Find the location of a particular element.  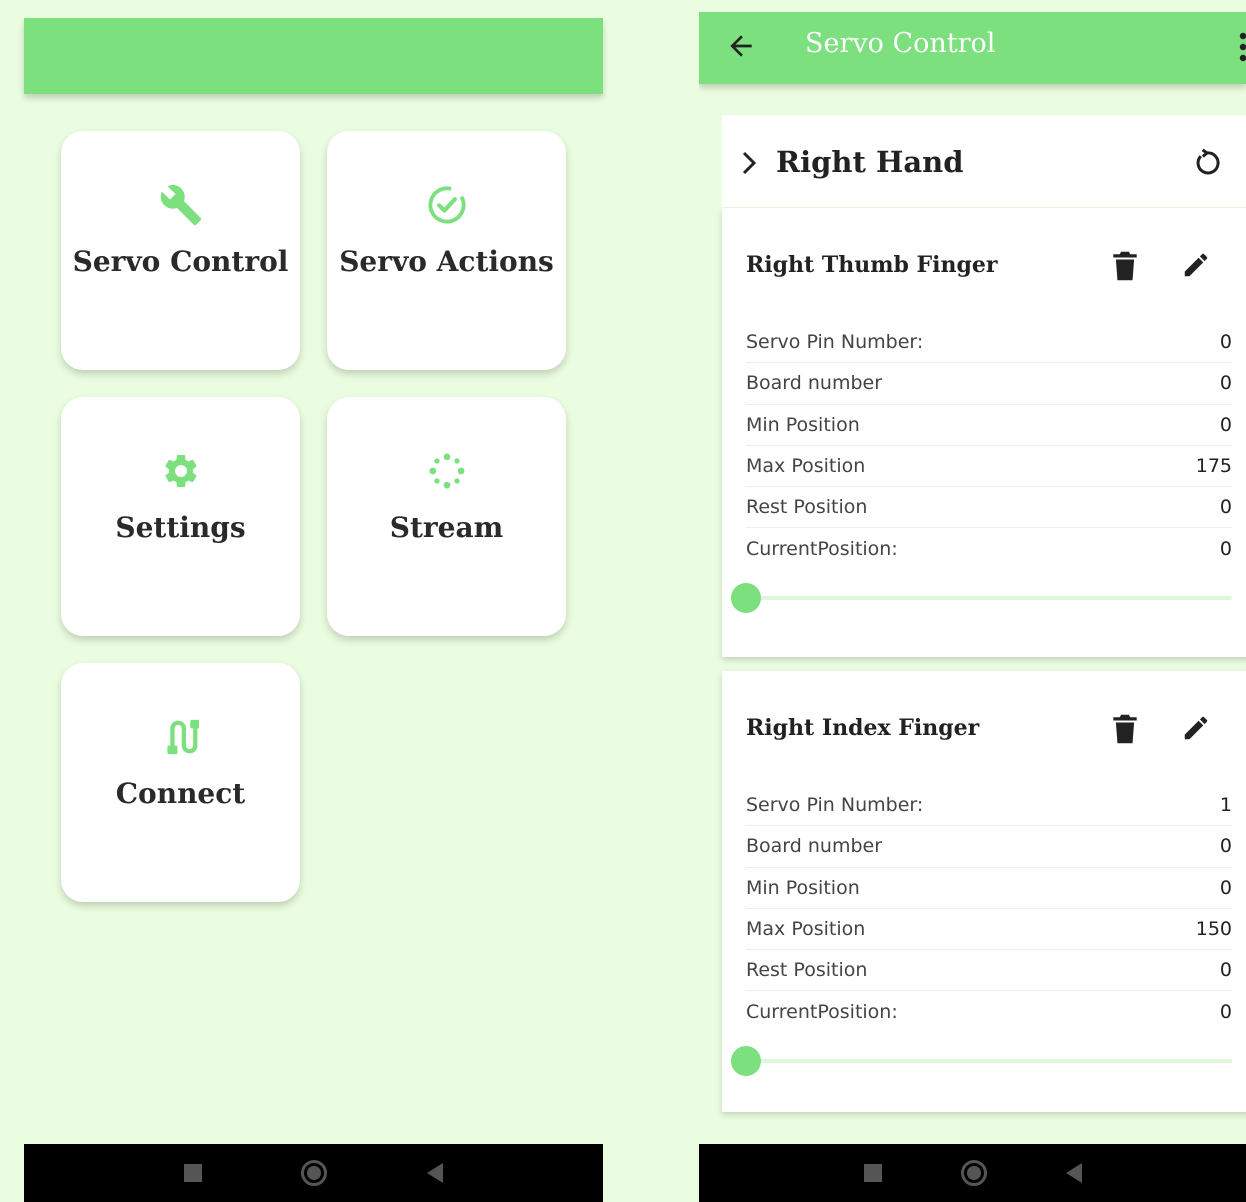

cable-icon is located at coordinates (181, 737).